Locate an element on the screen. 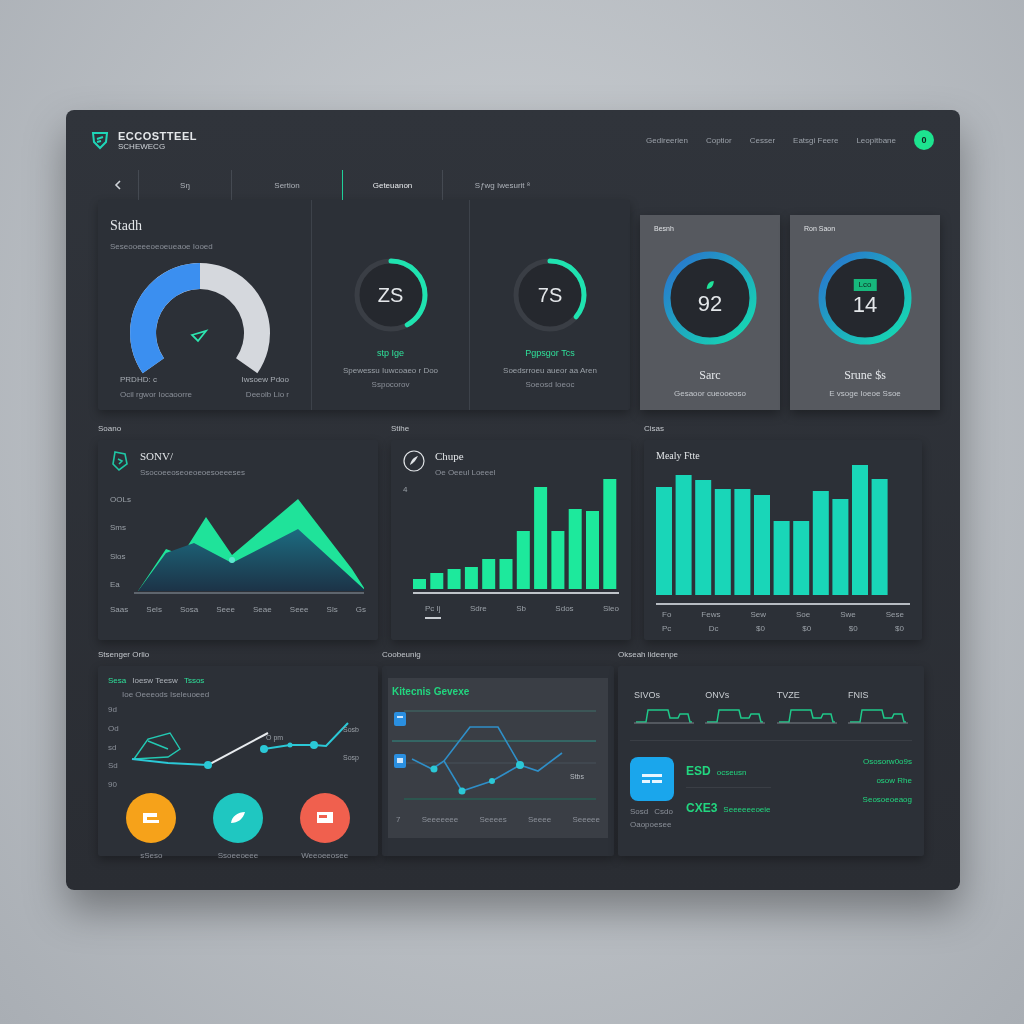 This screenshot has width=1024, height=1024. axis-label: Dc is located at coordinates (713, 628).